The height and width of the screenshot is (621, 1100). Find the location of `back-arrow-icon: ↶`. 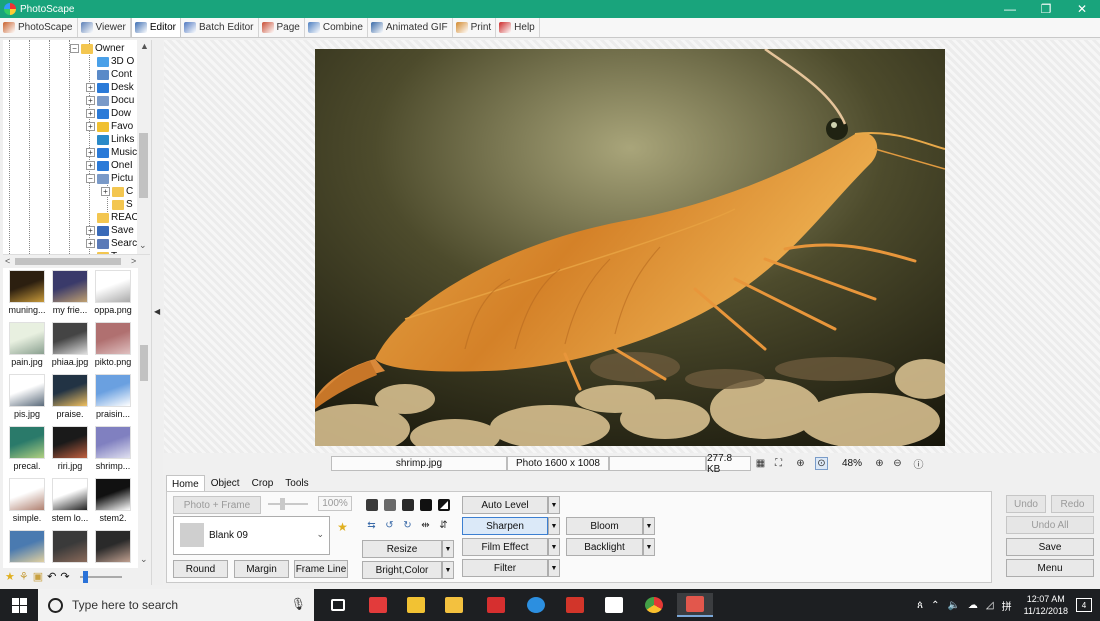

back-arrow-icon: ↶ is located at coordinates (51, 576).